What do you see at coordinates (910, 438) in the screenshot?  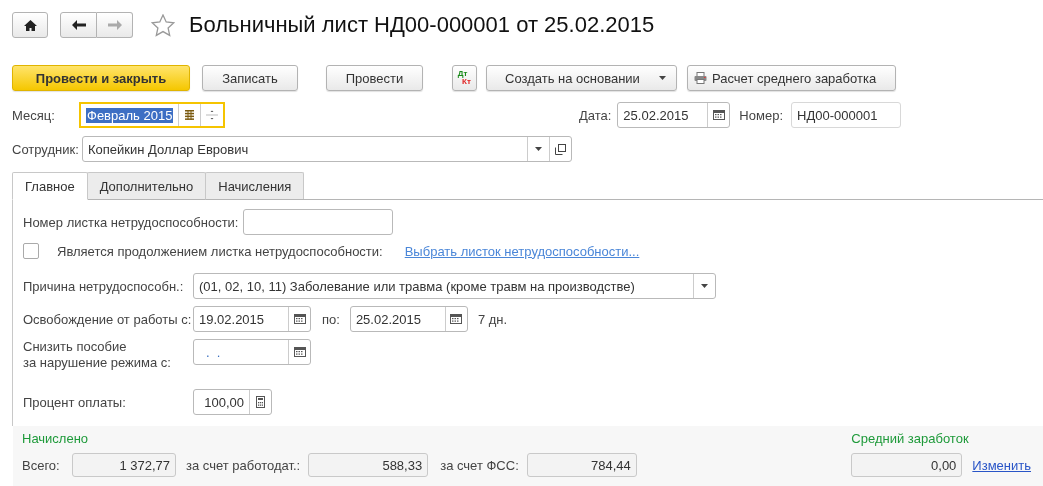 I see `section-title: Средний заработок` at bounding box center [910, 438].